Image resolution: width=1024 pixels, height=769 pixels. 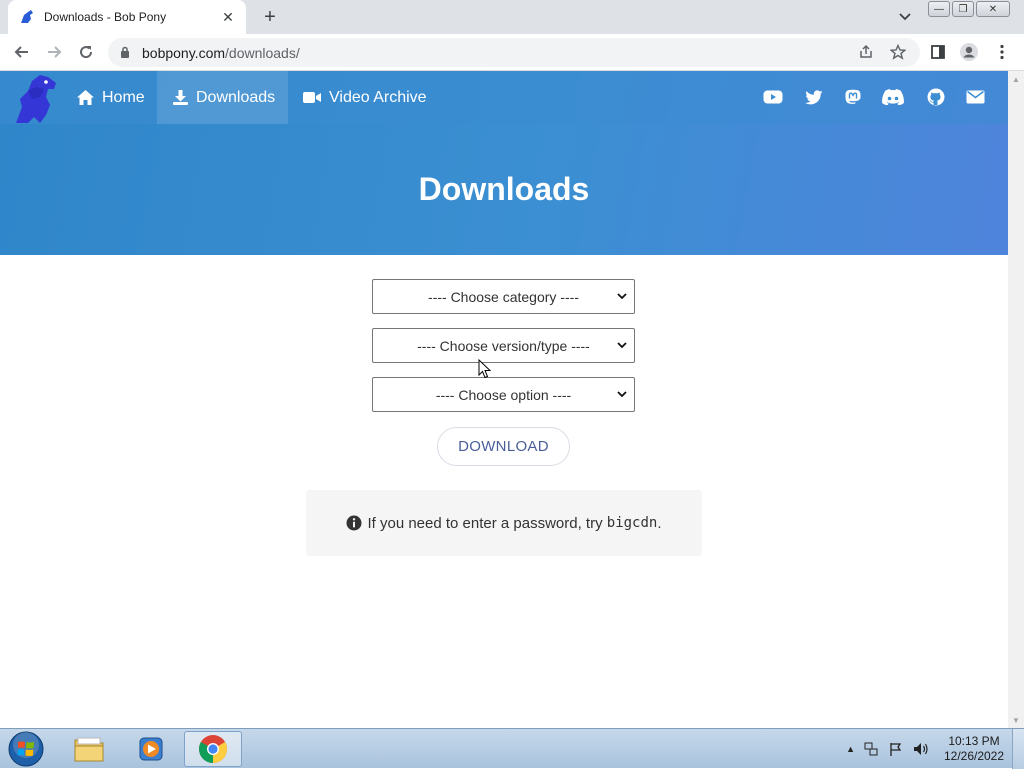 What do you see at coordinates (512, 17) in the screenshot?
I see `tab-strip: Downloads - Bob Pony ✕ + — ❐ ✕` at bounding box center [512, 17].